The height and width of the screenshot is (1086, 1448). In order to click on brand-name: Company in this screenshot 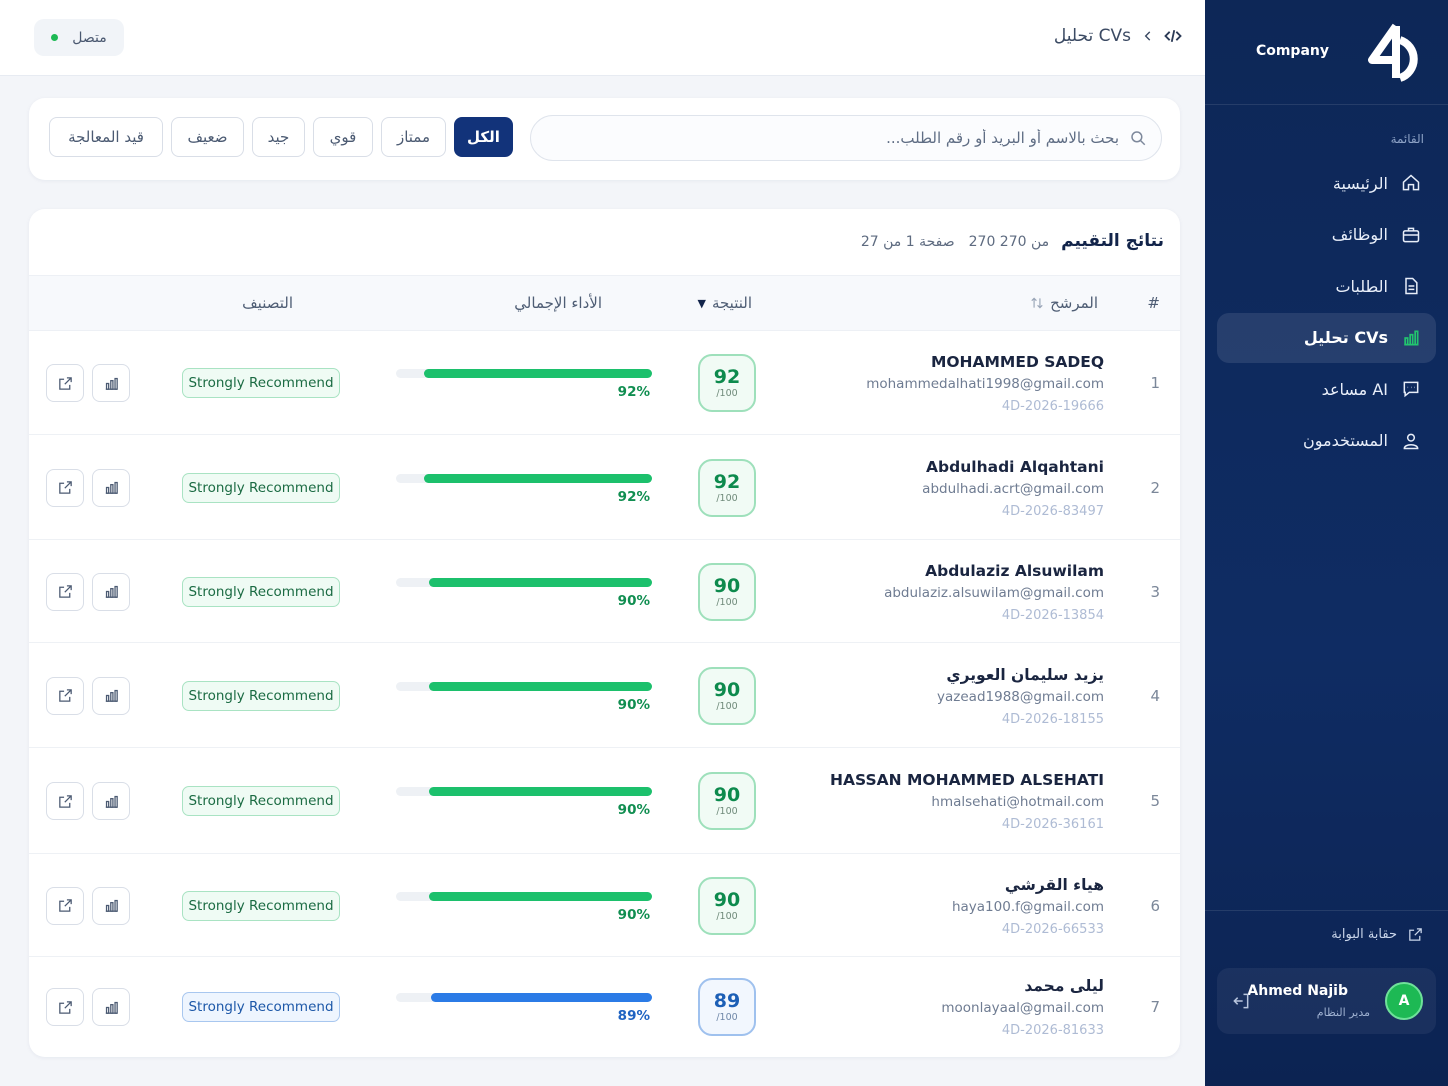, I will do `click(1292, 51)`.